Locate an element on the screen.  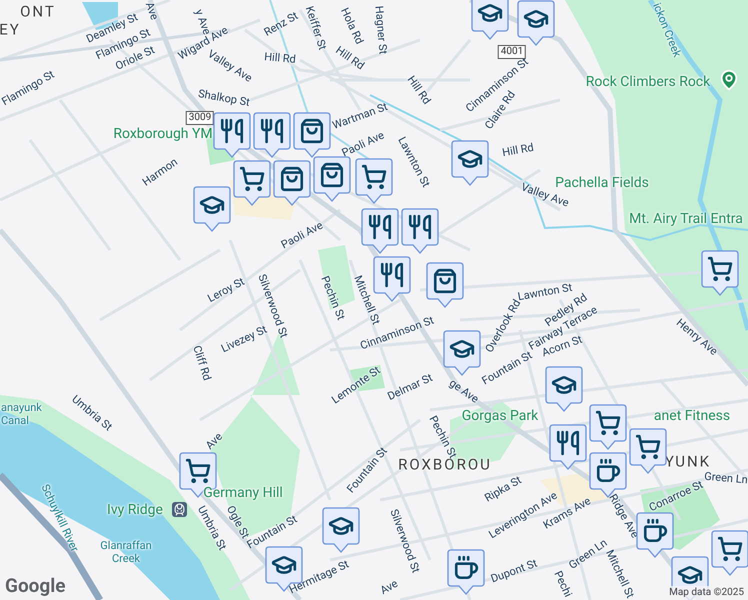
train-icon is located at coordinates (179, 509).